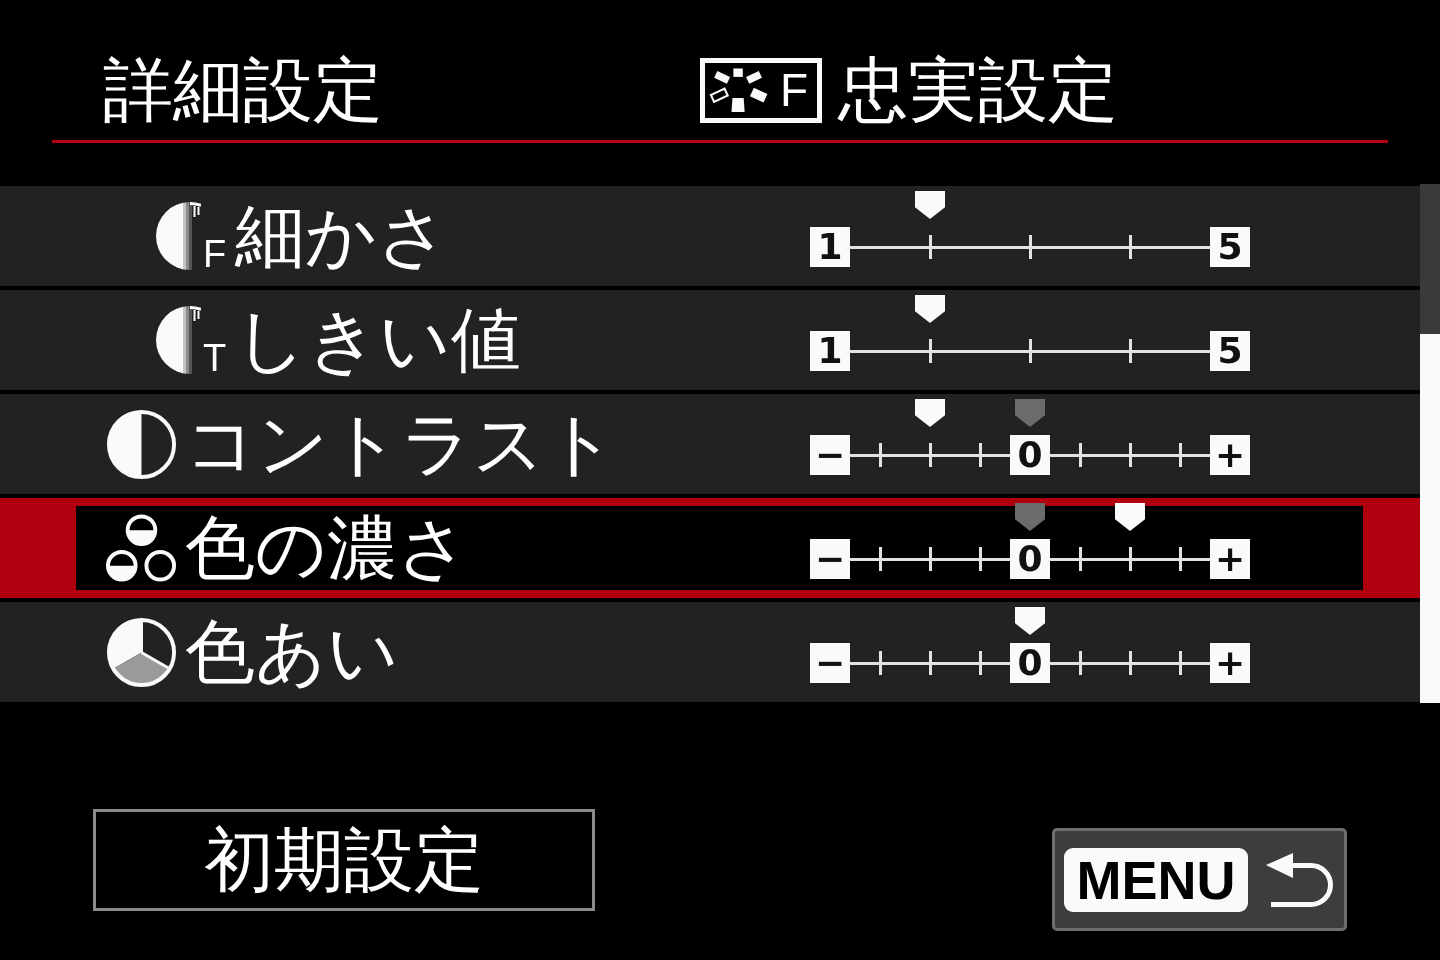 The image size is (1440, 960). Describe the element at coordinates (378, 340) in the screenshot. I see `setting-label: しきい値` at that location.